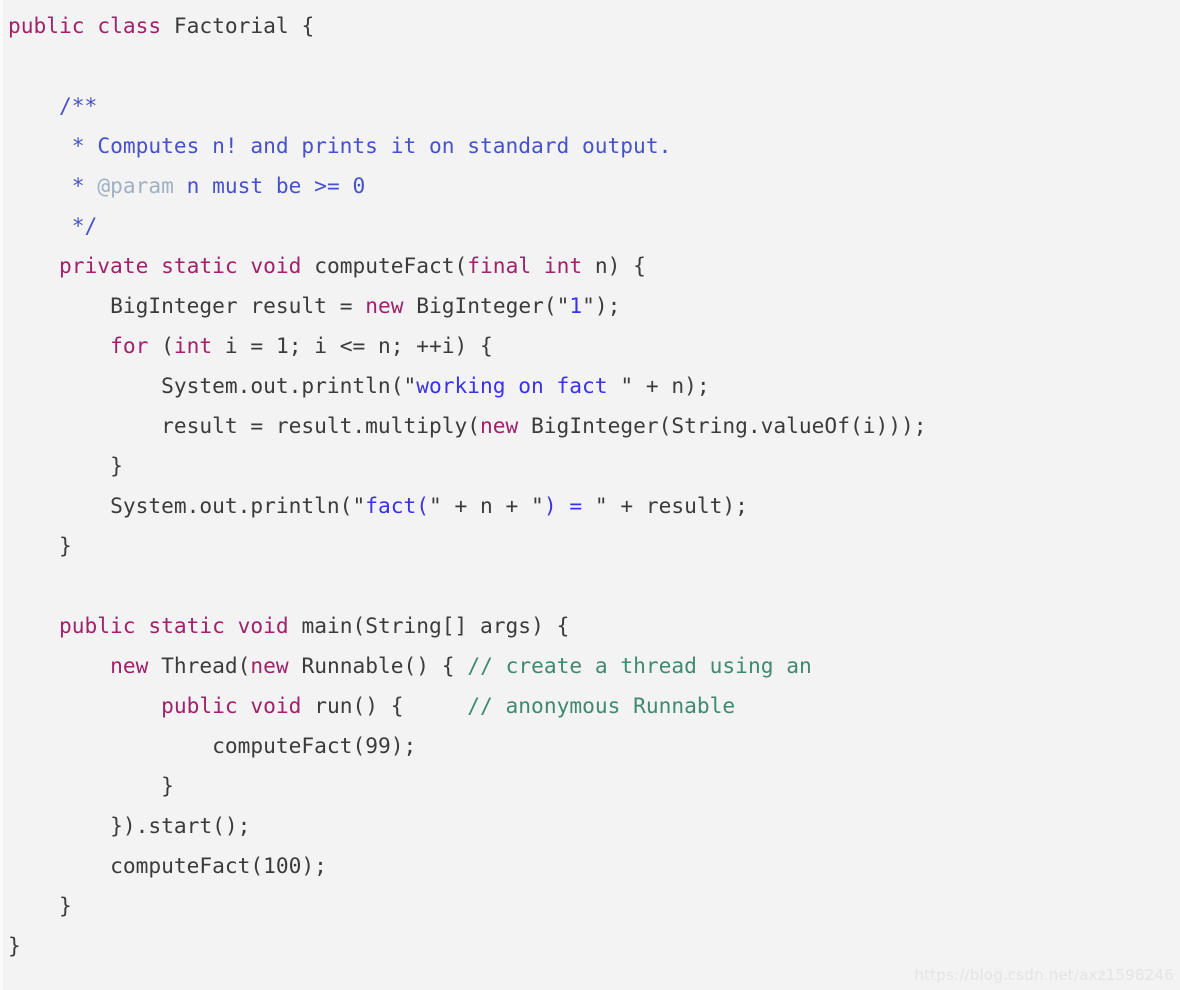 This screenshot has height=990, width=1180. Describe the element at coordinates (467, 226) in the screenshot. I see `code-line-6: */` at that location.